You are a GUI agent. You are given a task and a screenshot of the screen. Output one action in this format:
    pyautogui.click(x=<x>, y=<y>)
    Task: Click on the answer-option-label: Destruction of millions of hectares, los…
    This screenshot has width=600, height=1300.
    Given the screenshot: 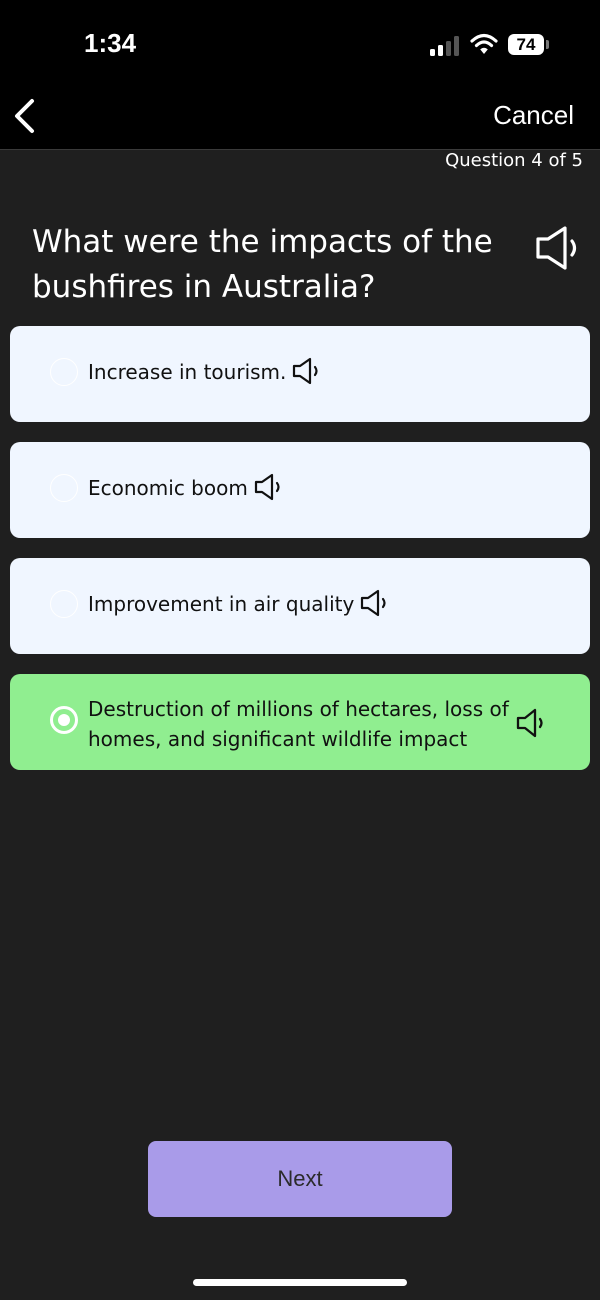 What is the action you would take?
    pyautogui.click(x=298, y=724)
    